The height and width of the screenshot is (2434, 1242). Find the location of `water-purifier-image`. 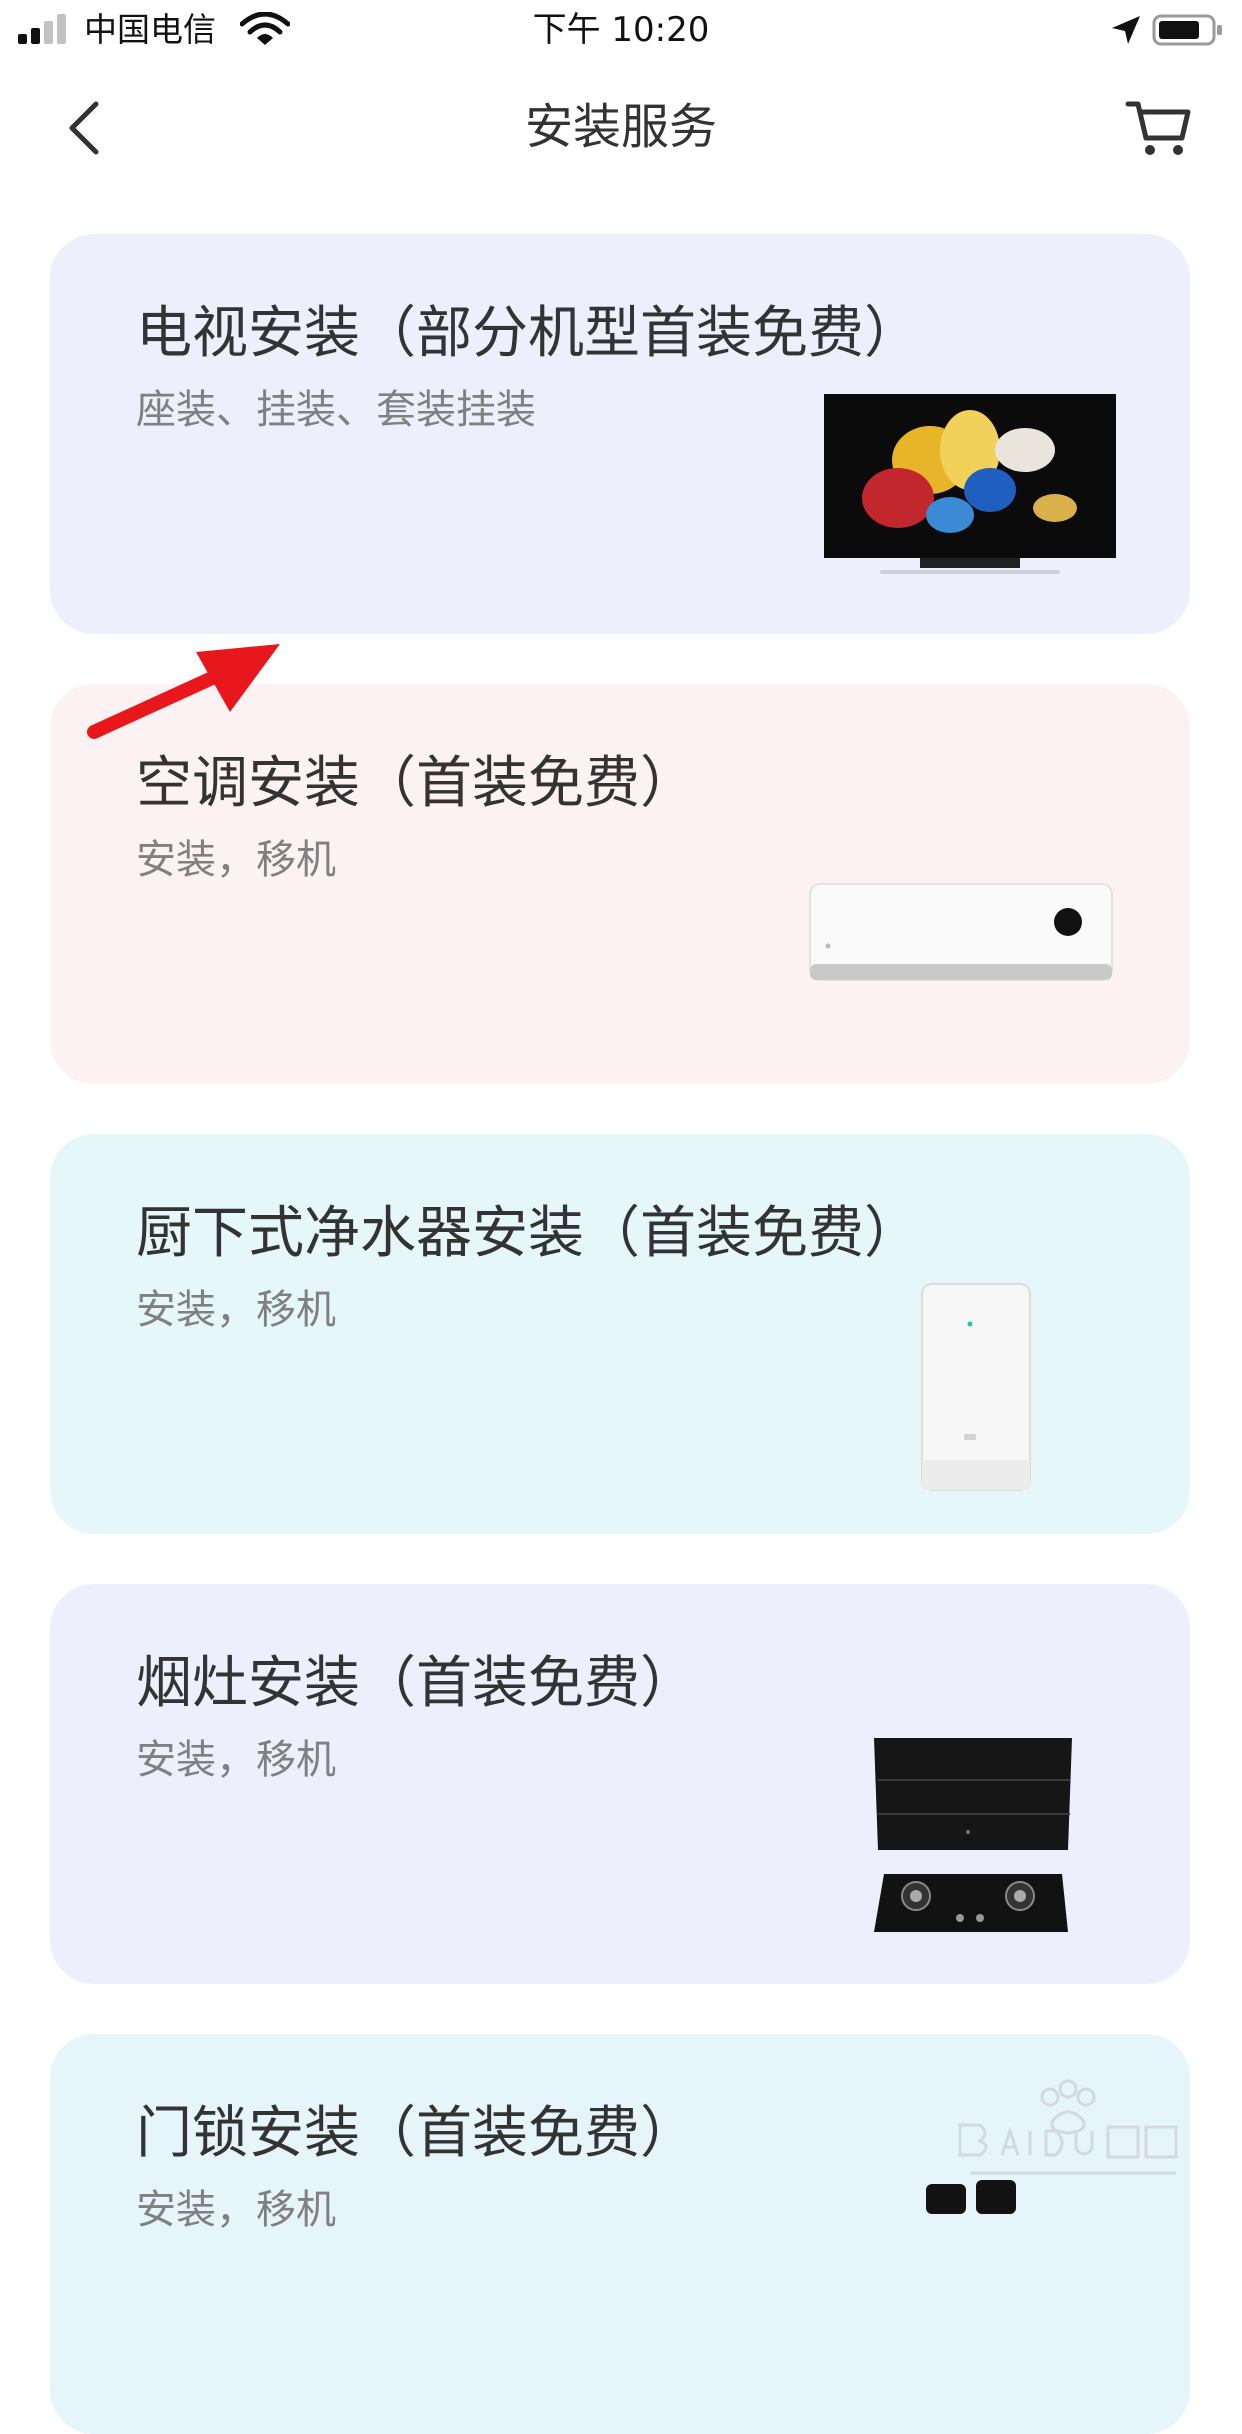

water-purifier-image is located at coordinates (976, 1387).